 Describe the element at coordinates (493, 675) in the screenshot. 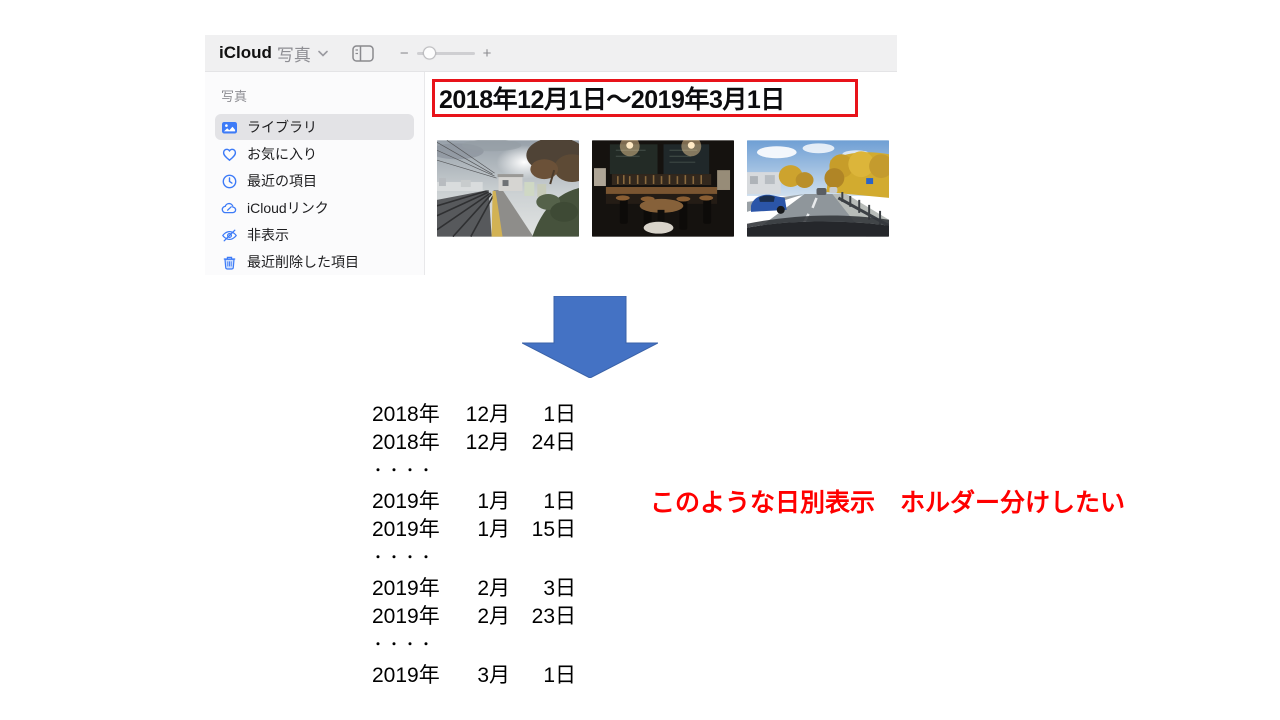

I see `date-month: 3月` at that location.